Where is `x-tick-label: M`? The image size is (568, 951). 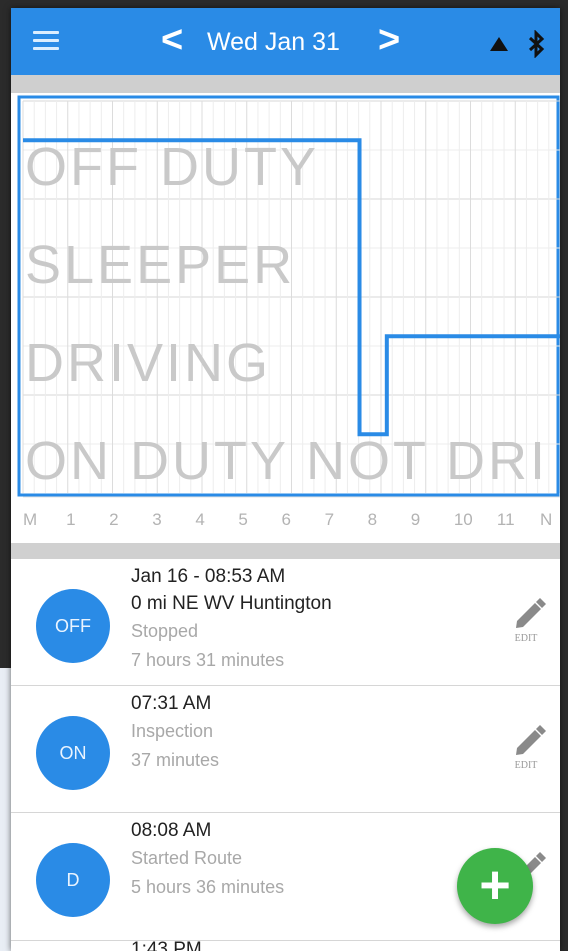 x-tick-label: M is located at coordinates (30, 519).